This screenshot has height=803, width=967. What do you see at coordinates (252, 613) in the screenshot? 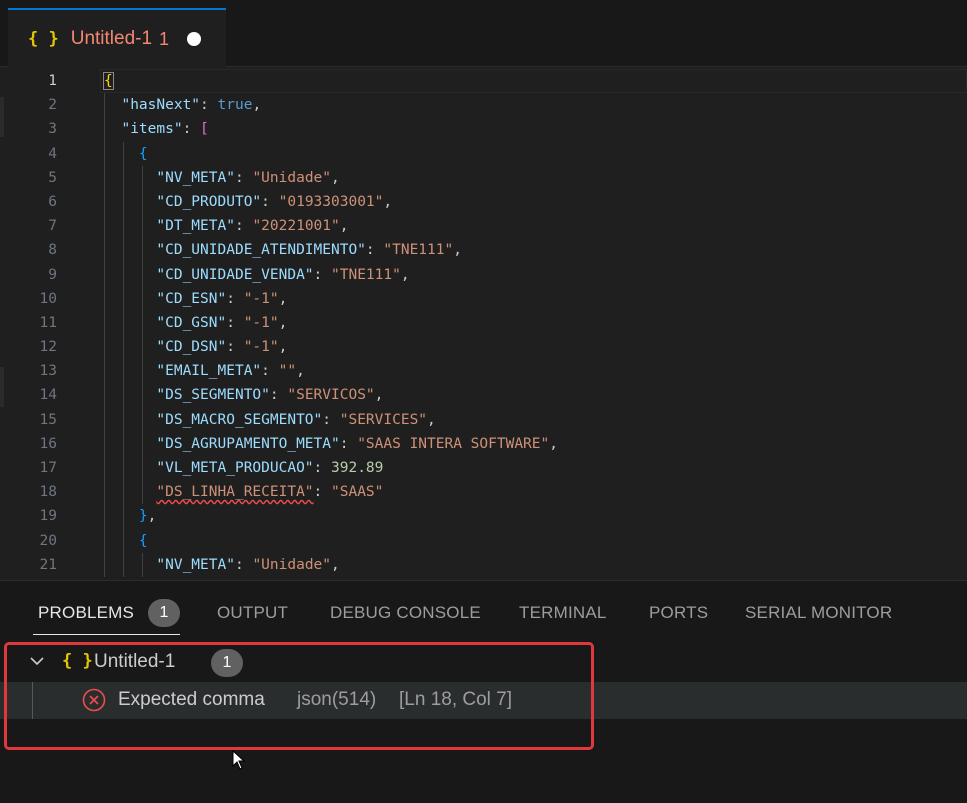
I see `tab-output: OUTPUT` at bounding box center [252, 613].